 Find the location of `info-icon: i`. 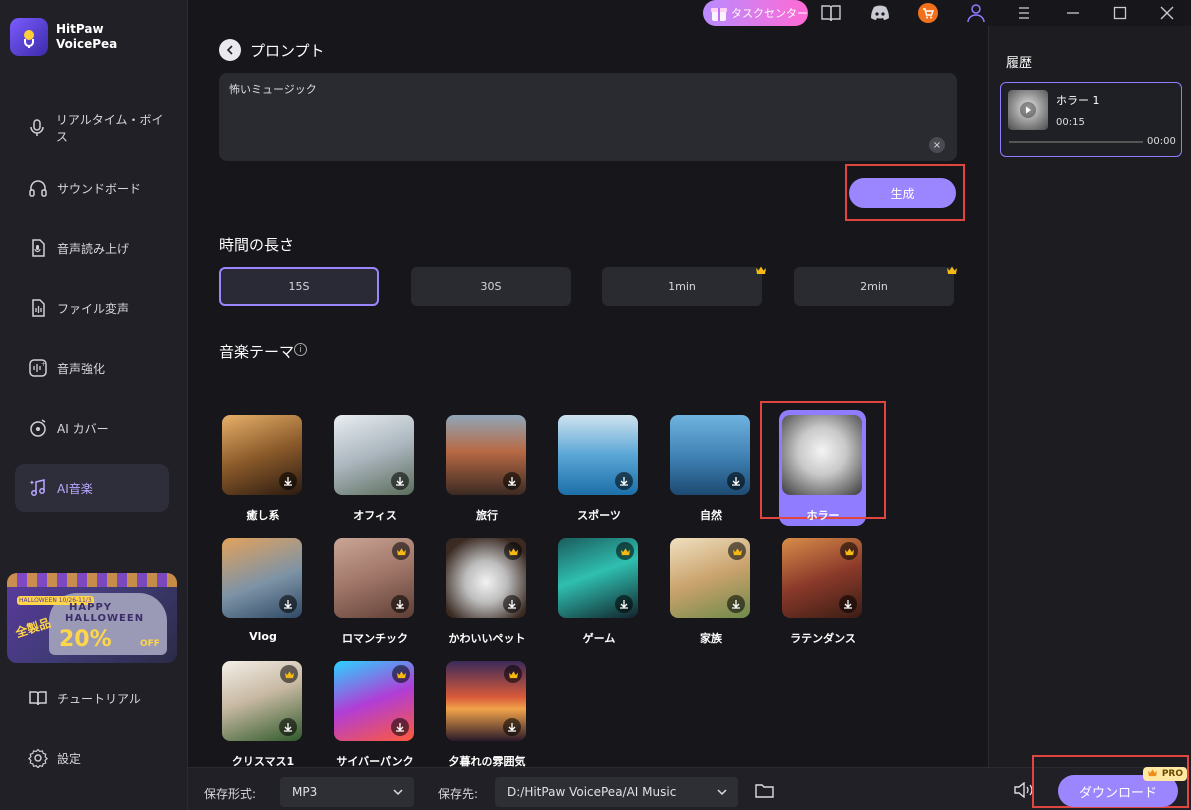

info-icon: i is located at coordinates (300, 349).